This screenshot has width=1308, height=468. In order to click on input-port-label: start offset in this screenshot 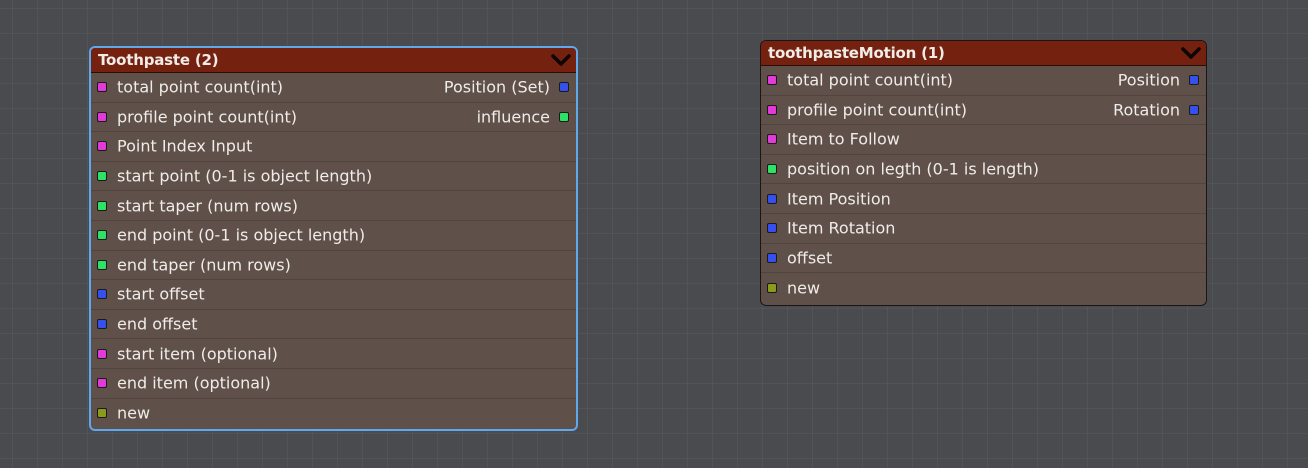, I will do `click(161, 294)`.